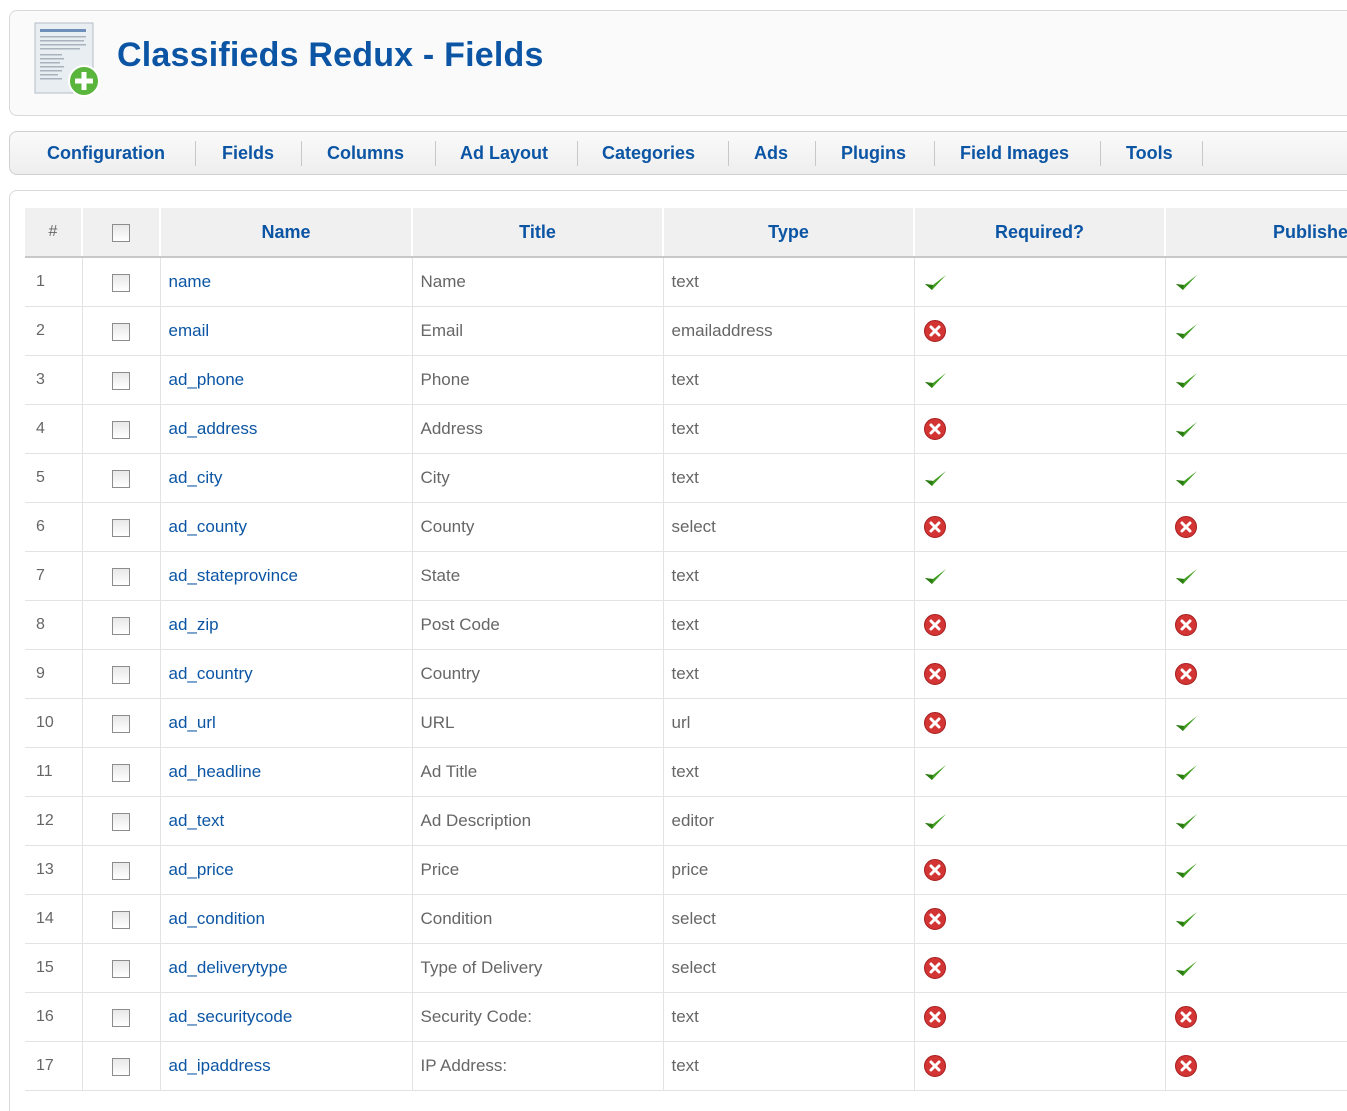  What do you see at coordinates (1256, 233) in the screenshot?
I see `column-header-published: Published` at bounding box center [1256, 233].